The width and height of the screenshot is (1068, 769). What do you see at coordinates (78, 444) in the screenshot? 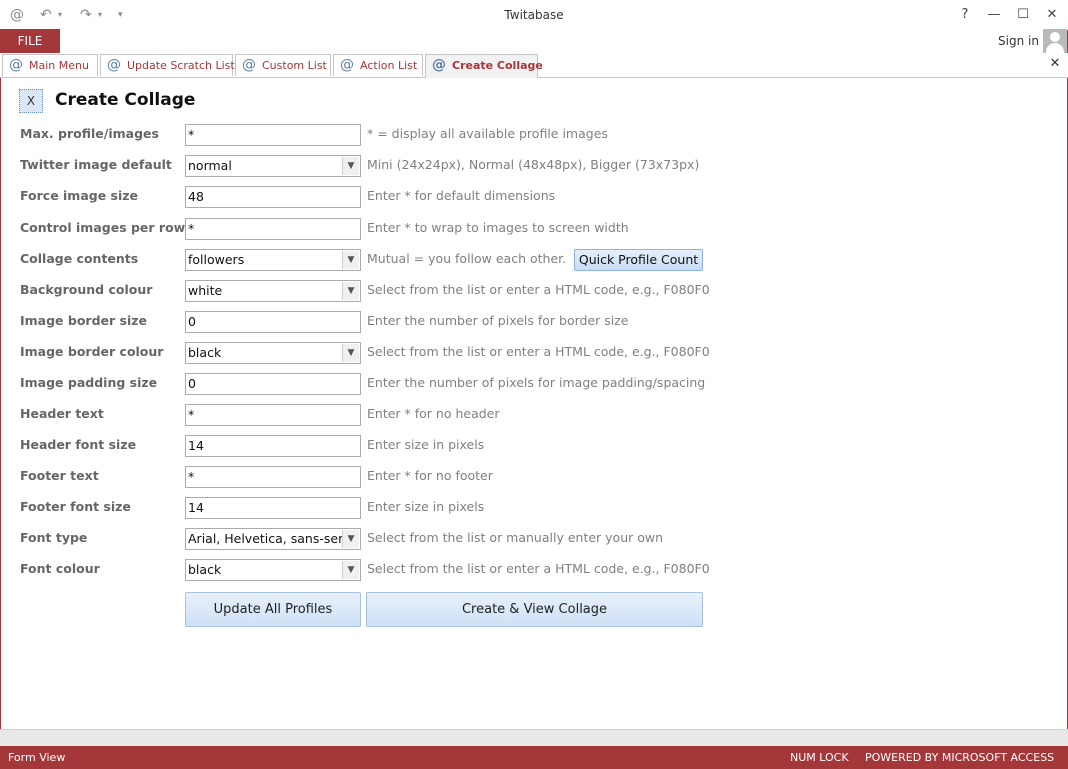
I see `field-label: Header font size` at bounding box center [78, 444].